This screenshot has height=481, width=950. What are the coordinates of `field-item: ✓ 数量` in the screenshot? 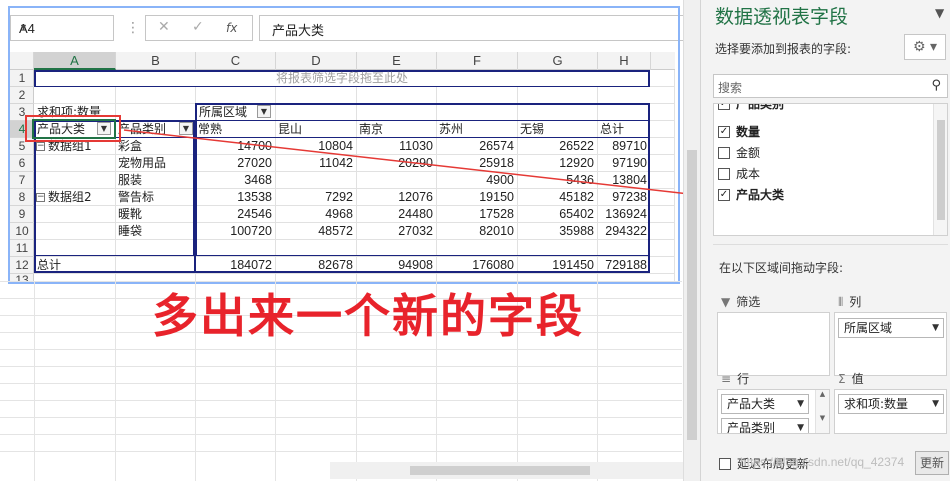 It's located at (739, 132).